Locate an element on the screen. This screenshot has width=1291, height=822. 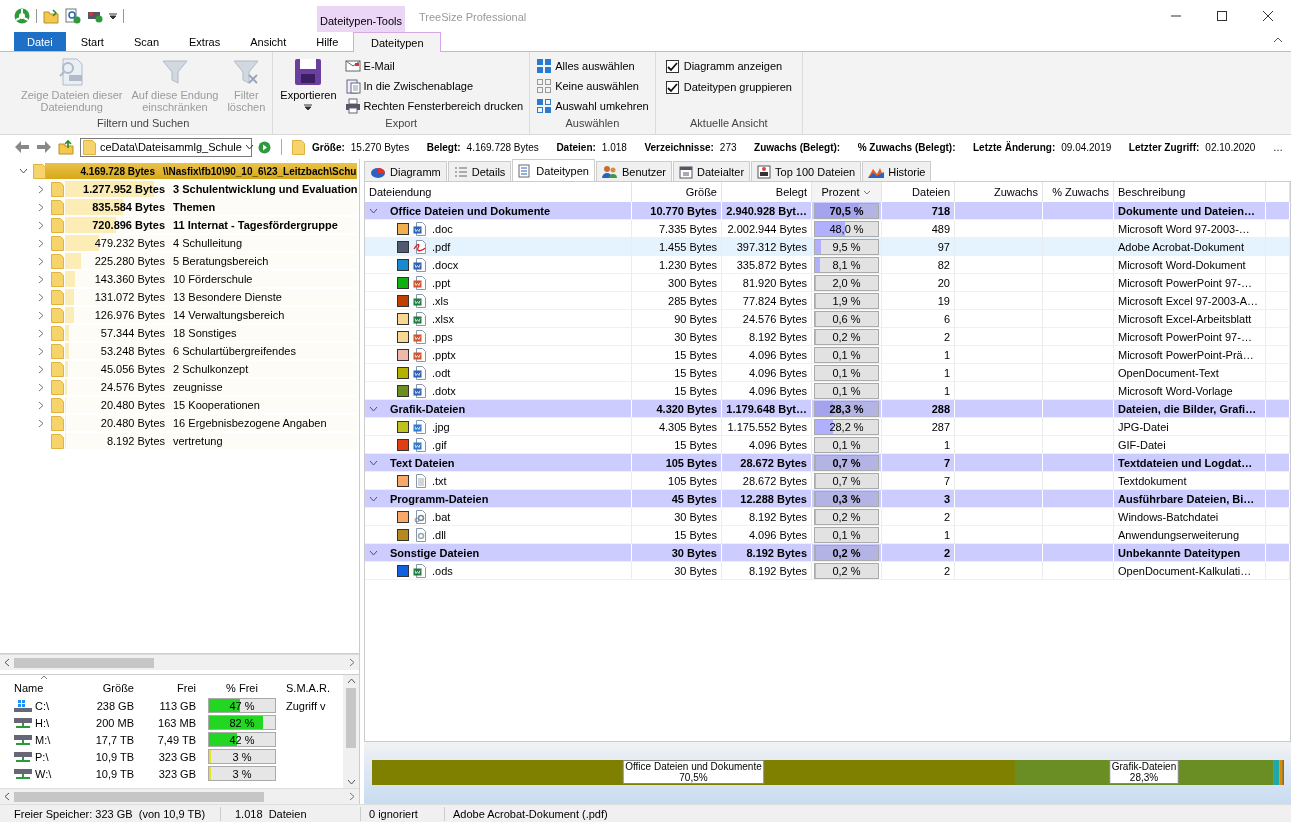
column-header: Name is located at coordinates (42, 686).